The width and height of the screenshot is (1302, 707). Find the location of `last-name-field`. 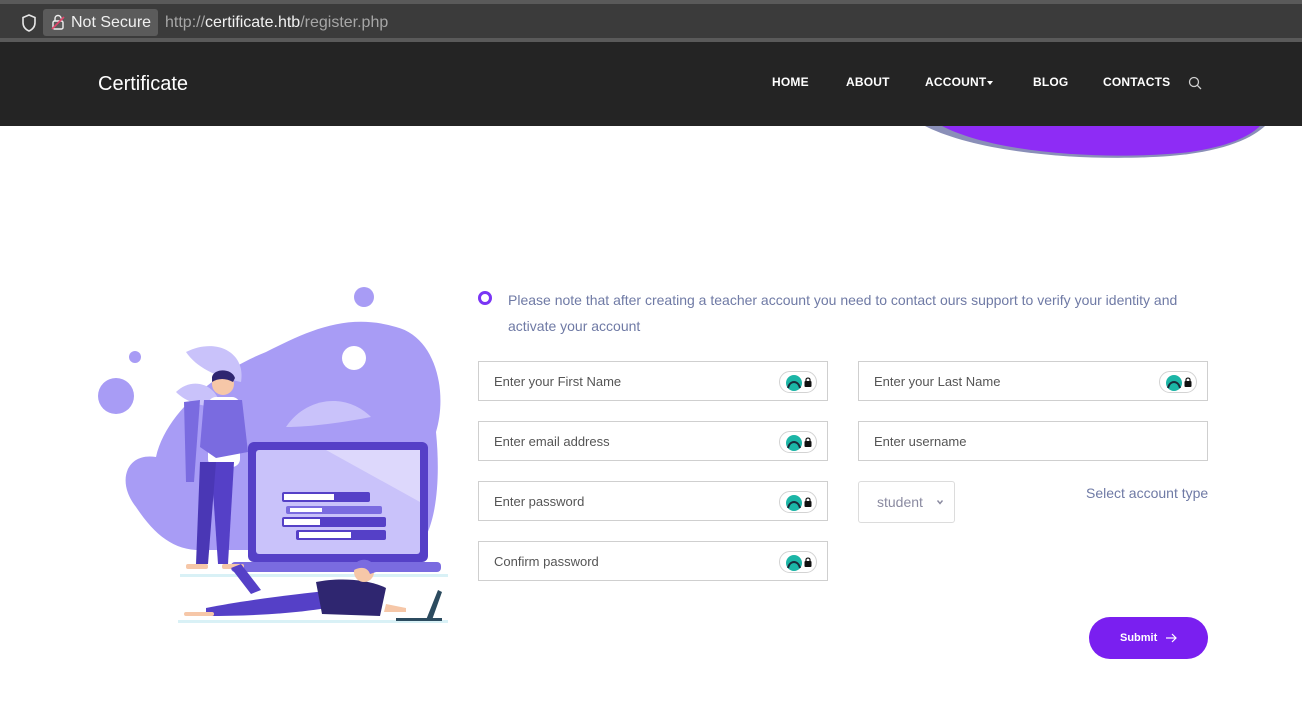

last-name-field is located at coordinates (1033, 381).